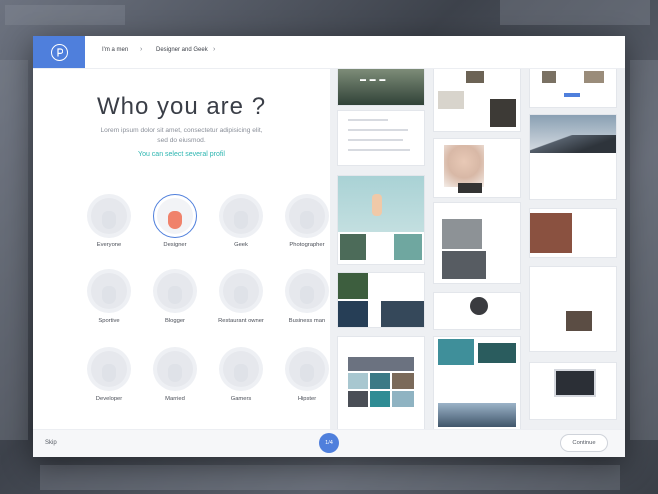 This screenshot has width=658, height=494. I want to click on profile-avatar-blogger, so click(175, 291).